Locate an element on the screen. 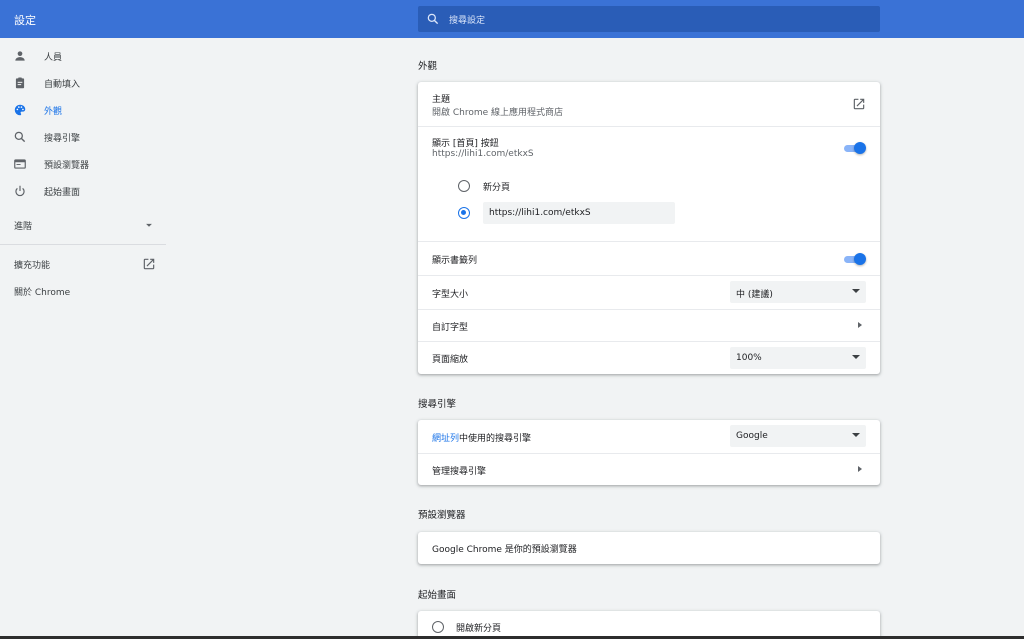 This screenshot has width=1024, height=639. sidebar-item-label: 自動填入 is located at coordinates (62, 85).